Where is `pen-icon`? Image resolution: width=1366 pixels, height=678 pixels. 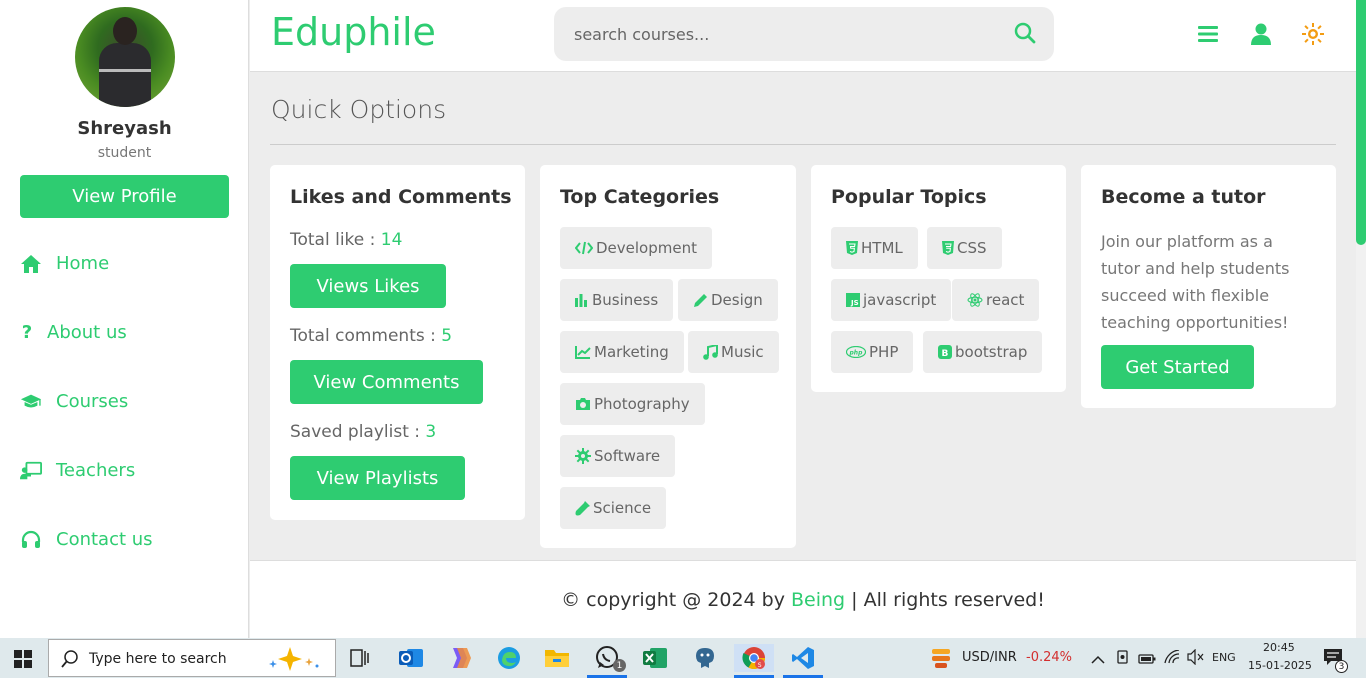
pen-icon is located at coordinates (700, 300).